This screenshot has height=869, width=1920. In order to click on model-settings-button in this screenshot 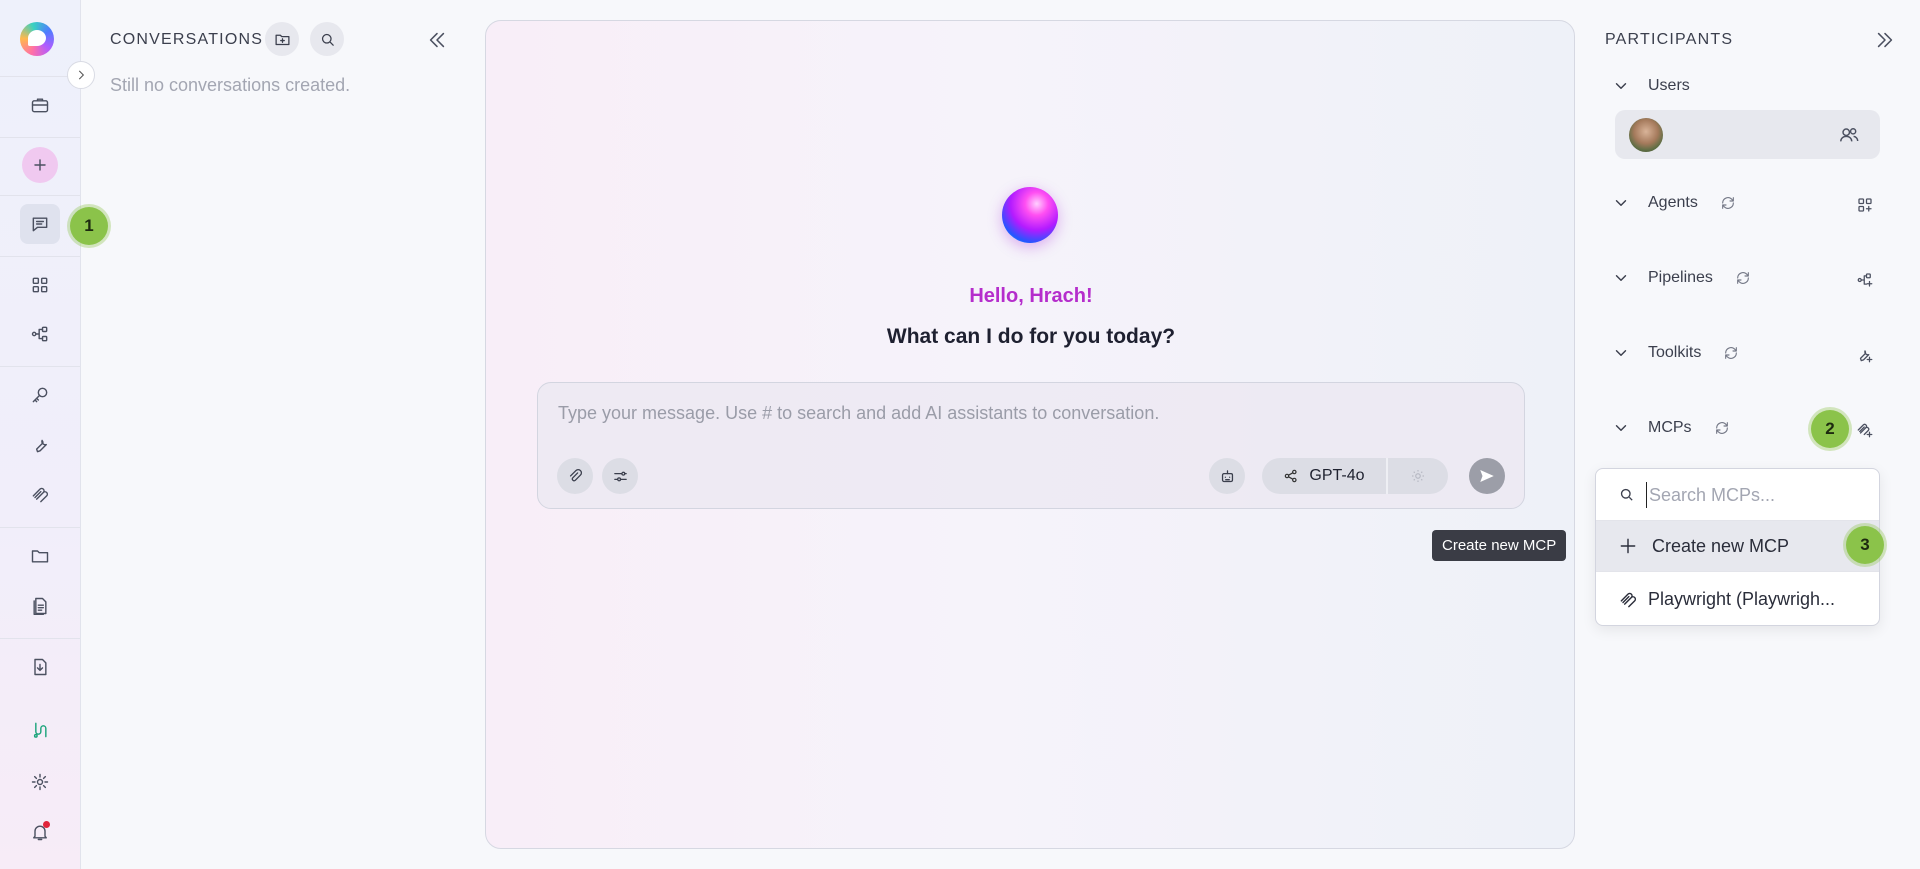, I will do `click(1418, 476)`.